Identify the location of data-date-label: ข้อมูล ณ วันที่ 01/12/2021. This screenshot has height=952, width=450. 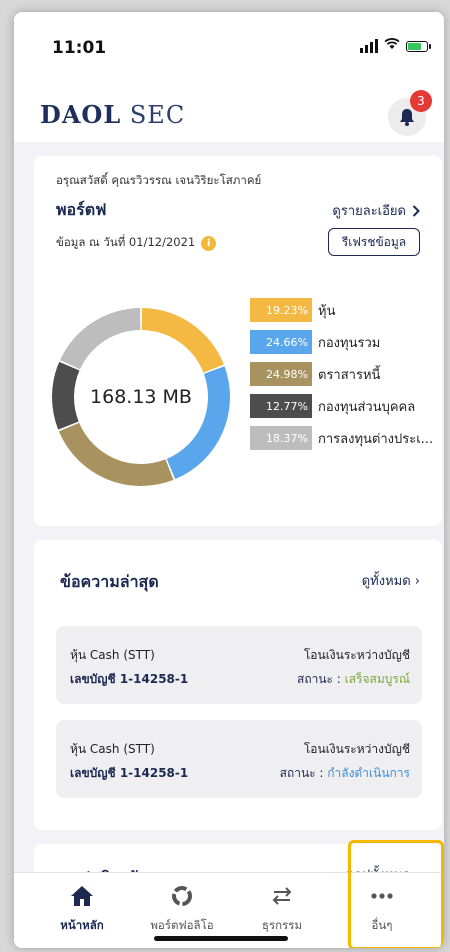
(126, 242).